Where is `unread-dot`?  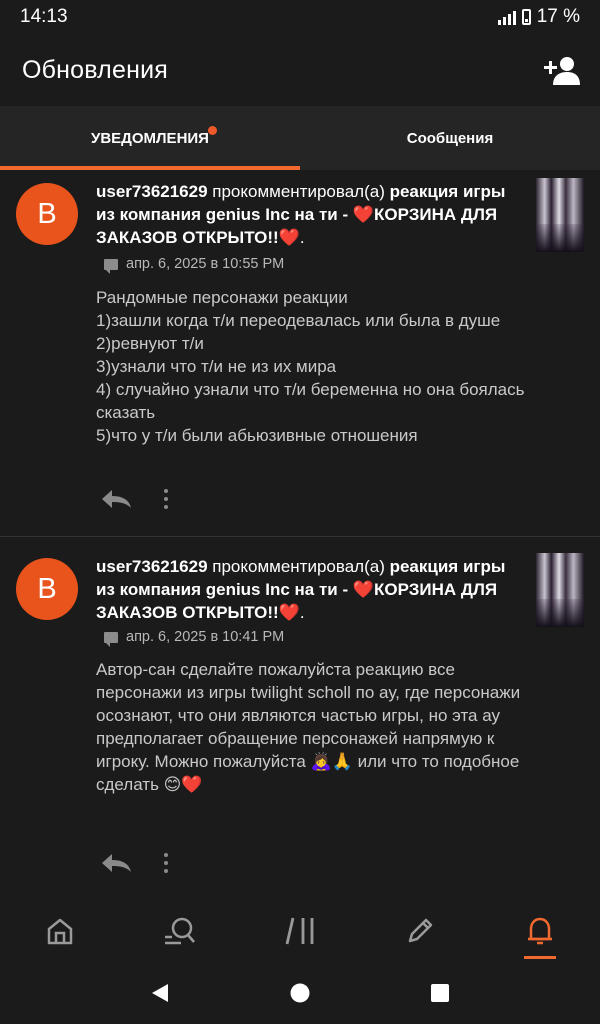
unread-dot is located at coordinates (212, 130).